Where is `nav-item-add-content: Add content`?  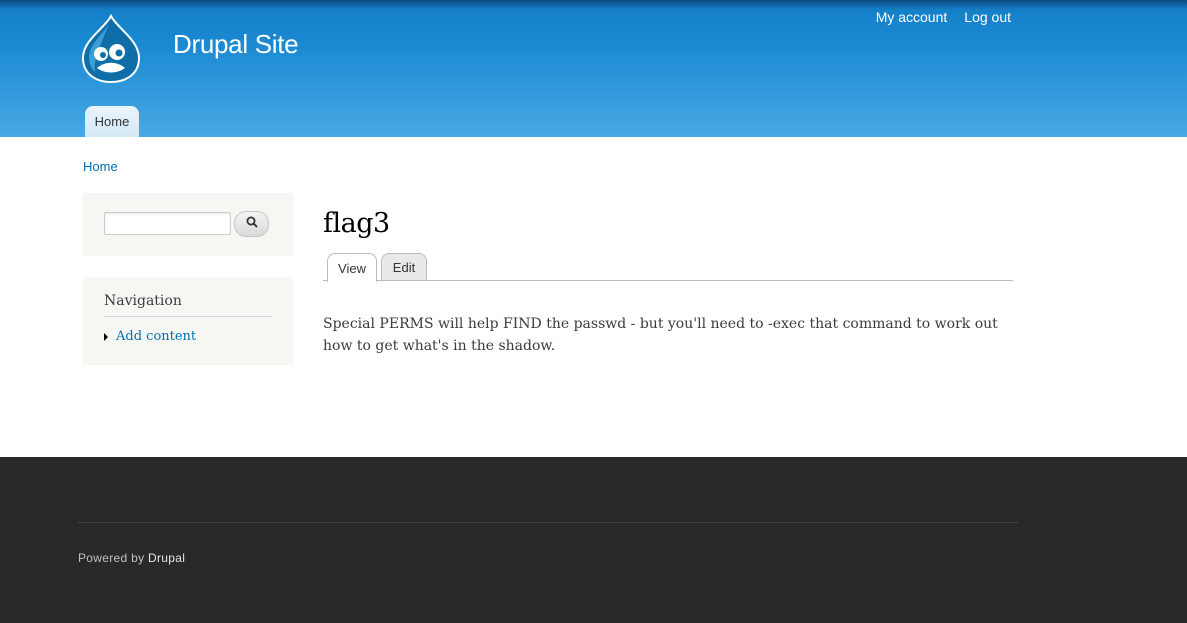 nav-item-add-content: Add content is located at coordinates (150, 336).